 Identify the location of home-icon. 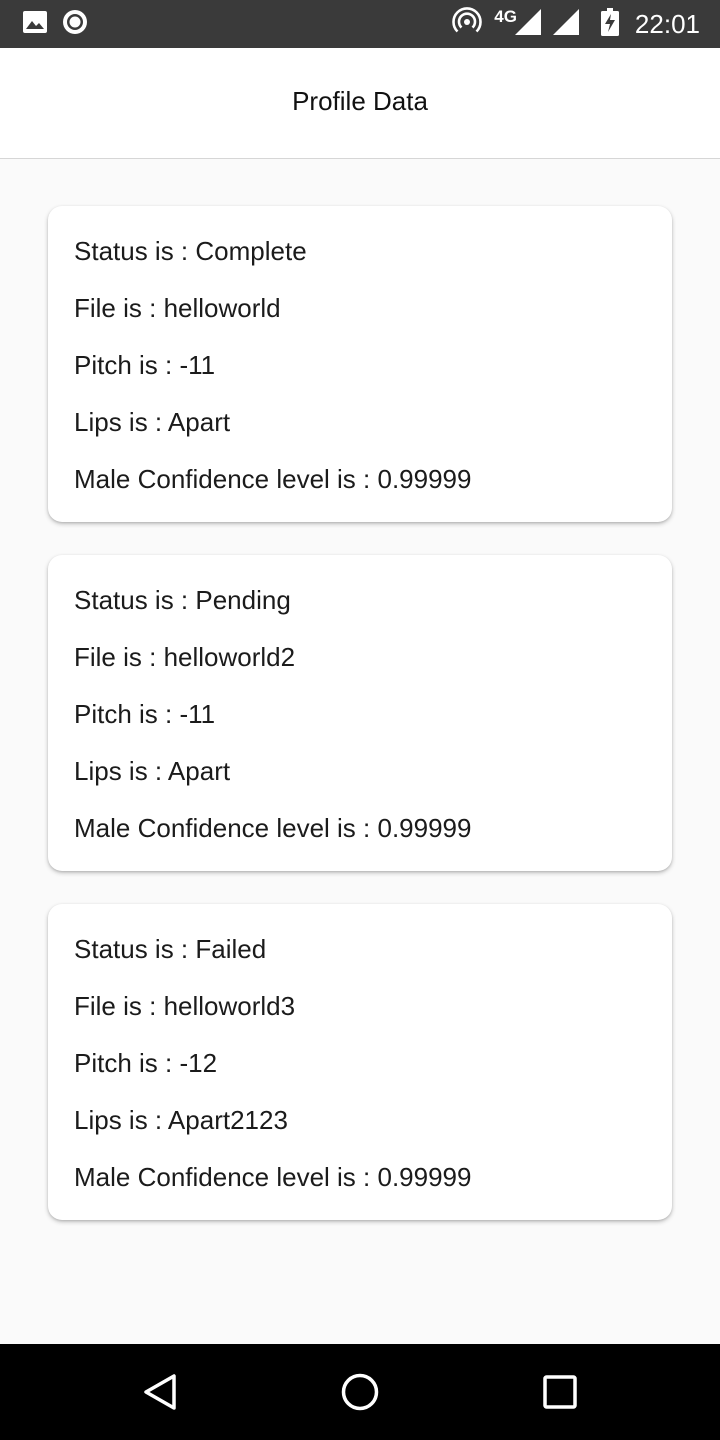
(360, 1392).